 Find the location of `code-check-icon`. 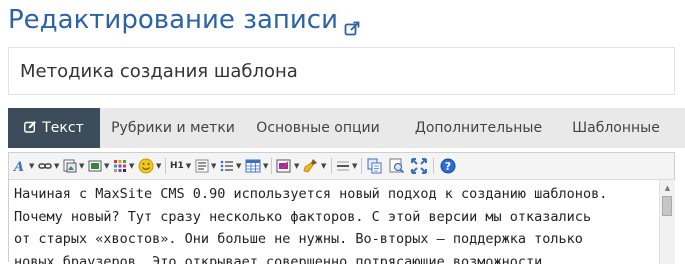

code-check-icon is located at coordinates (284, 166).